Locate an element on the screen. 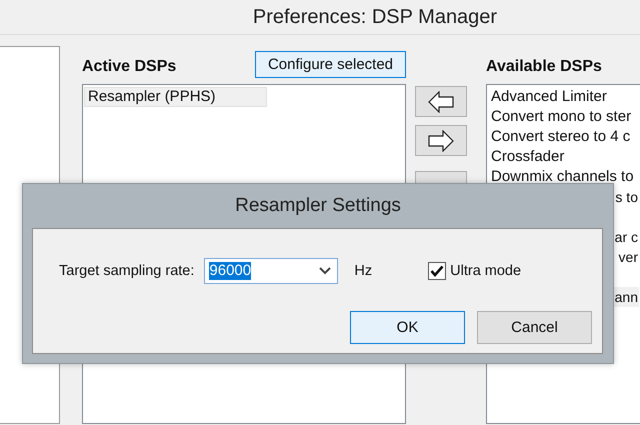  configure-selected-button: Configure selected is located at coordinates (330, 64).